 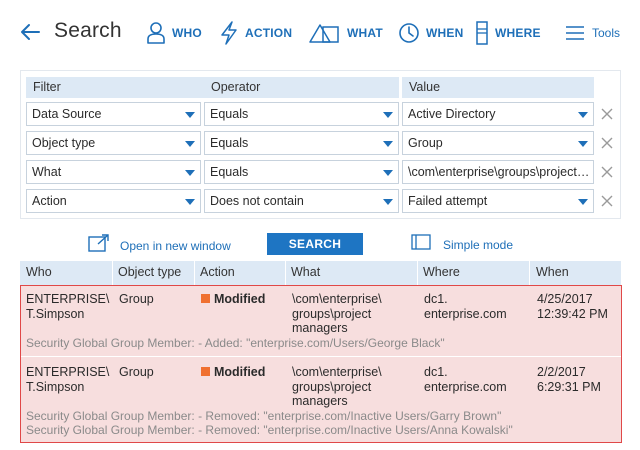 What do you see at coordinates (88, 30) in the screenshot?
I see `page-title: Search` at bounding box center [88, 30].